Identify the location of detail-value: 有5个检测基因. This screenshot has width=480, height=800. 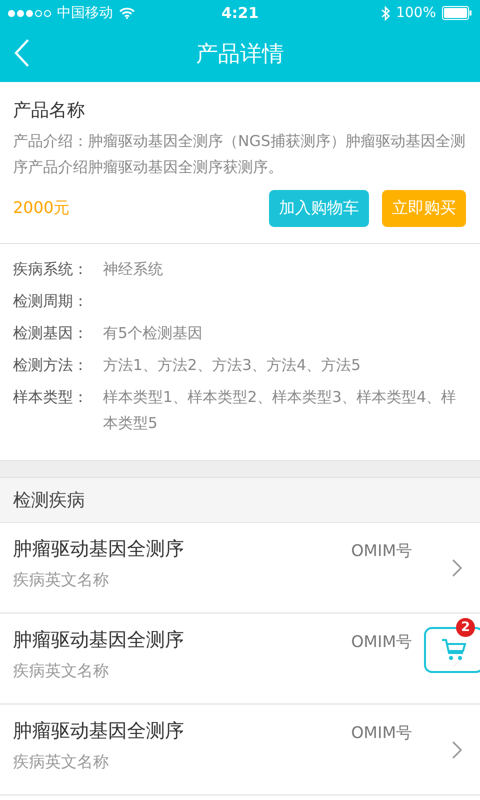
(153, 333).